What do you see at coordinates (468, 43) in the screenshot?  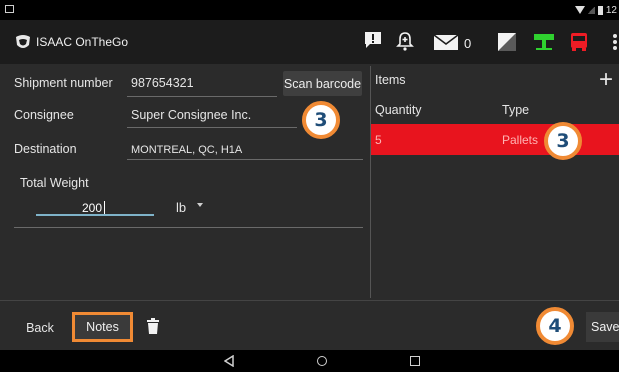 I see `mail-count: 0` at bounding box center [468, 43].